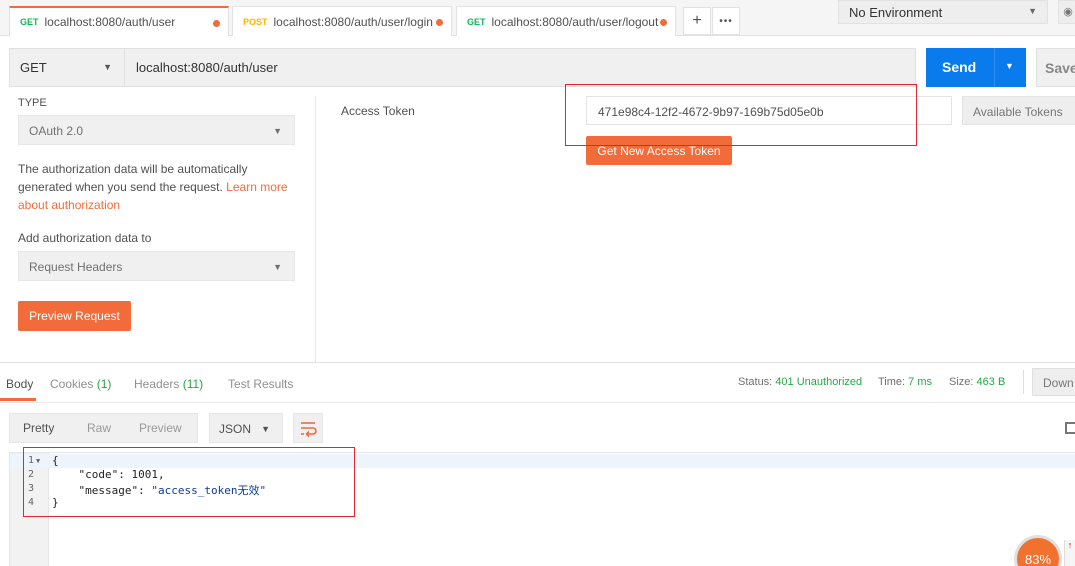  I want to click on progress-percent: 83%, so click(1038, 559).